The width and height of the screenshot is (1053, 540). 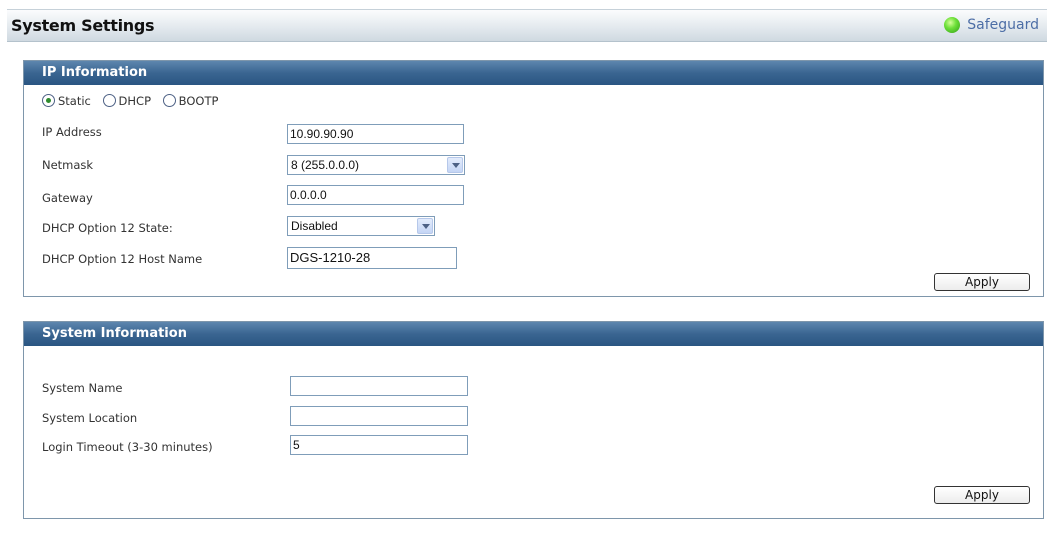 What do you see at coordinates (314, 226) in the screenshot?
I see `dhcp-option12-state-value: Disabled` at bounding box center [314, 226].